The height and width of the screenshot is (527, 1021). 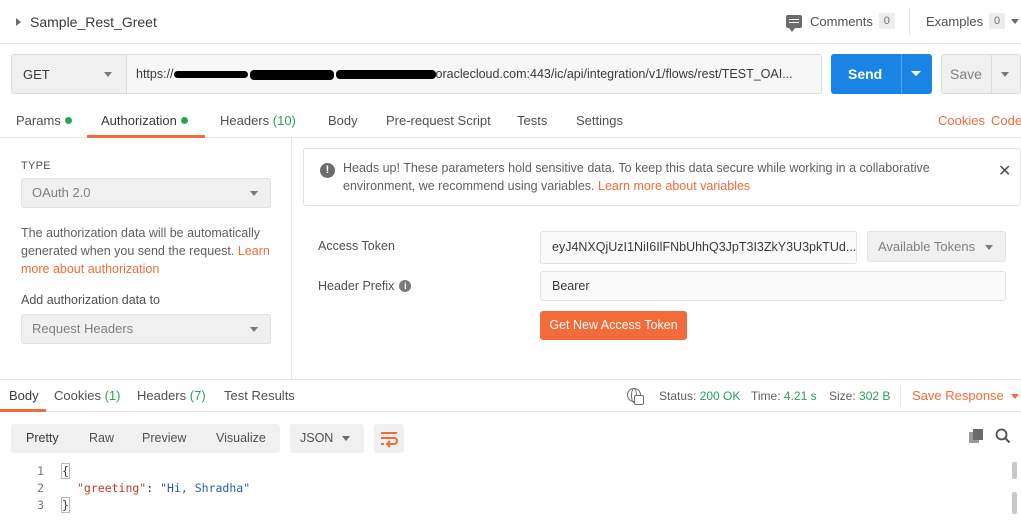 I want to click on active-tab-indicator, so click(x=23, y=410).